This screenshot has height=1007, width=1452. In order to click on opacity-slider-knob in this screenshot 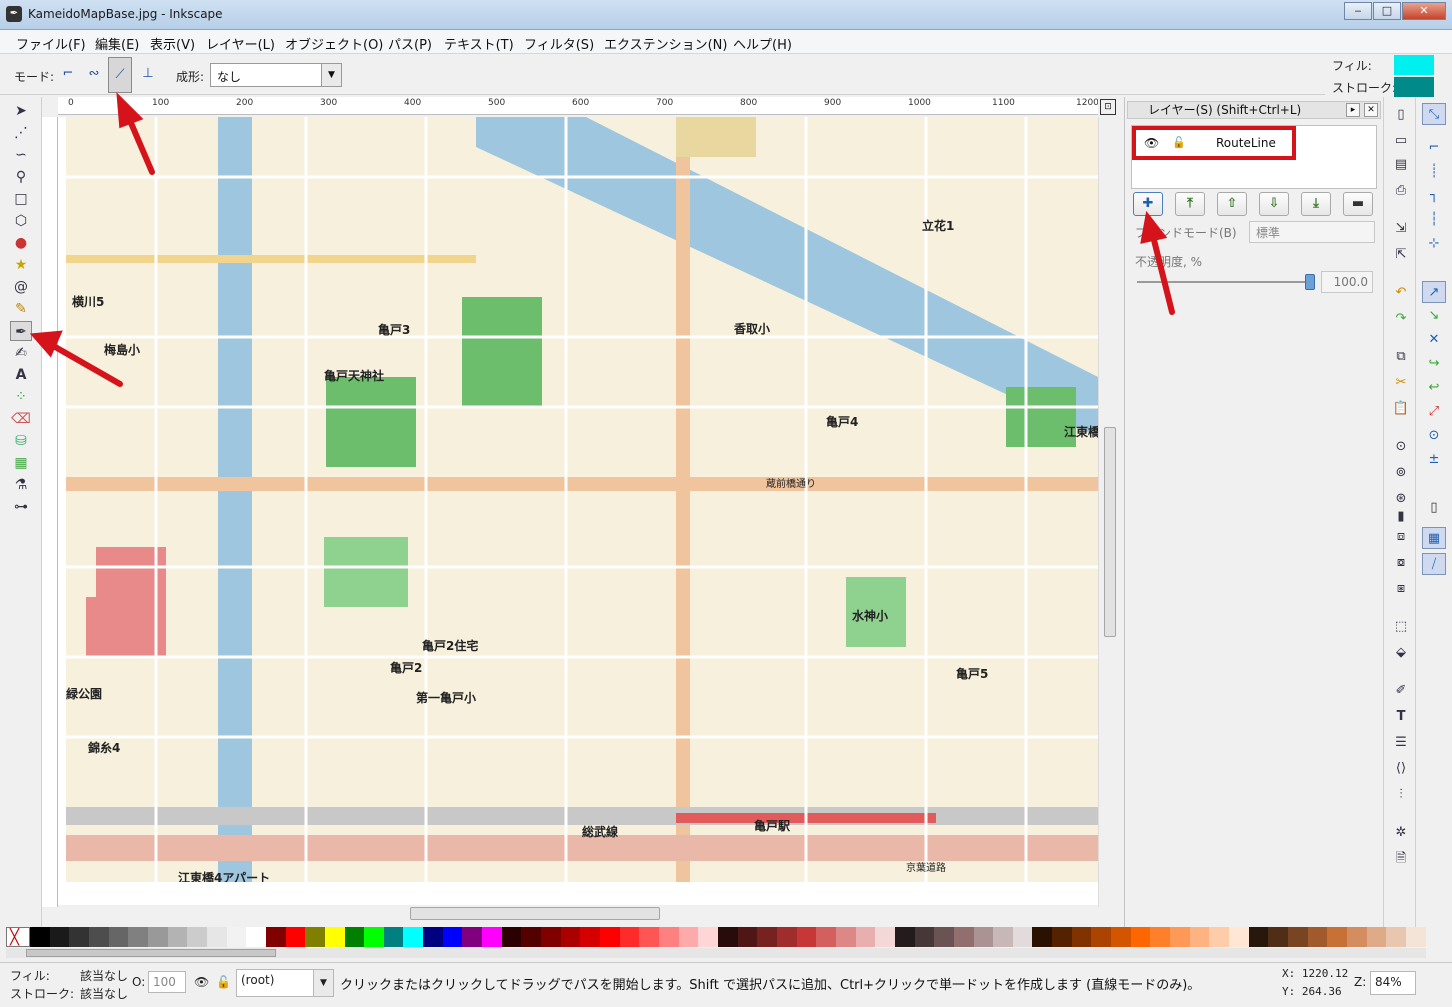, I will do `click(1310, 282)`.